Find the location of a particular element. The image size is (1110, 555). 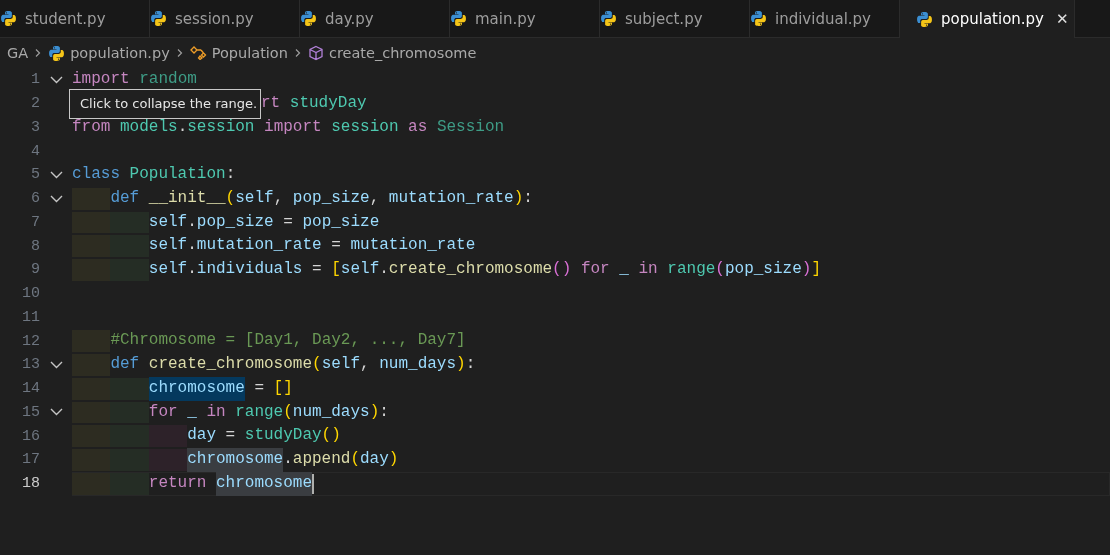

code-line: self.mutation_rate = mutation_rate is located at coordinates (312, 246).